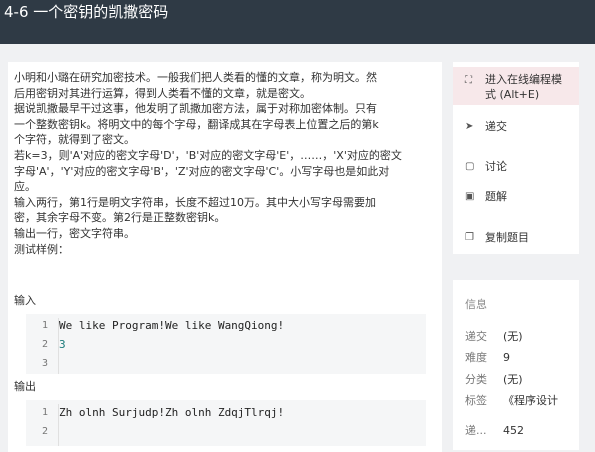 This screenshot has height=452, width=595. I want to click on input-label: 输入, so click(25, 300).